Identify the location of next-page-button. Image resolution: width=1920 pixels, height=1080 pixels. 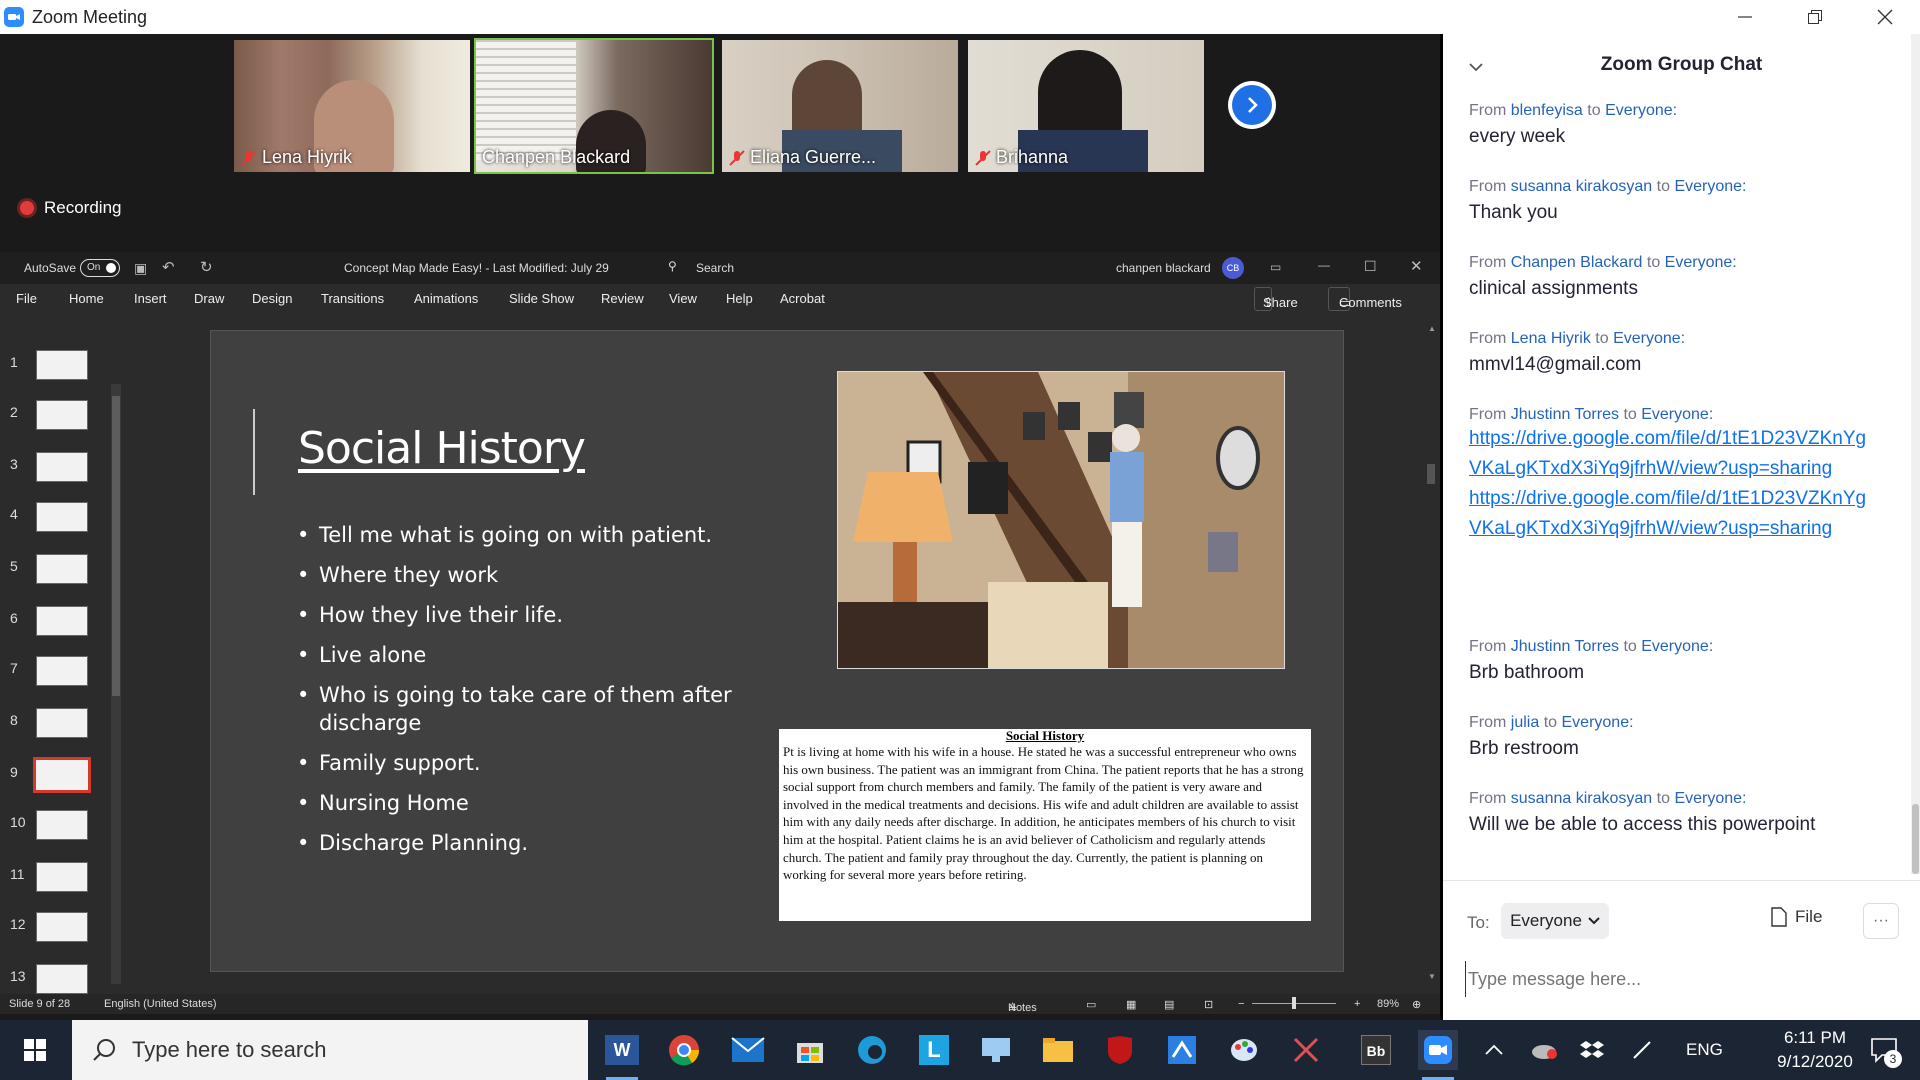
(1252, 105).